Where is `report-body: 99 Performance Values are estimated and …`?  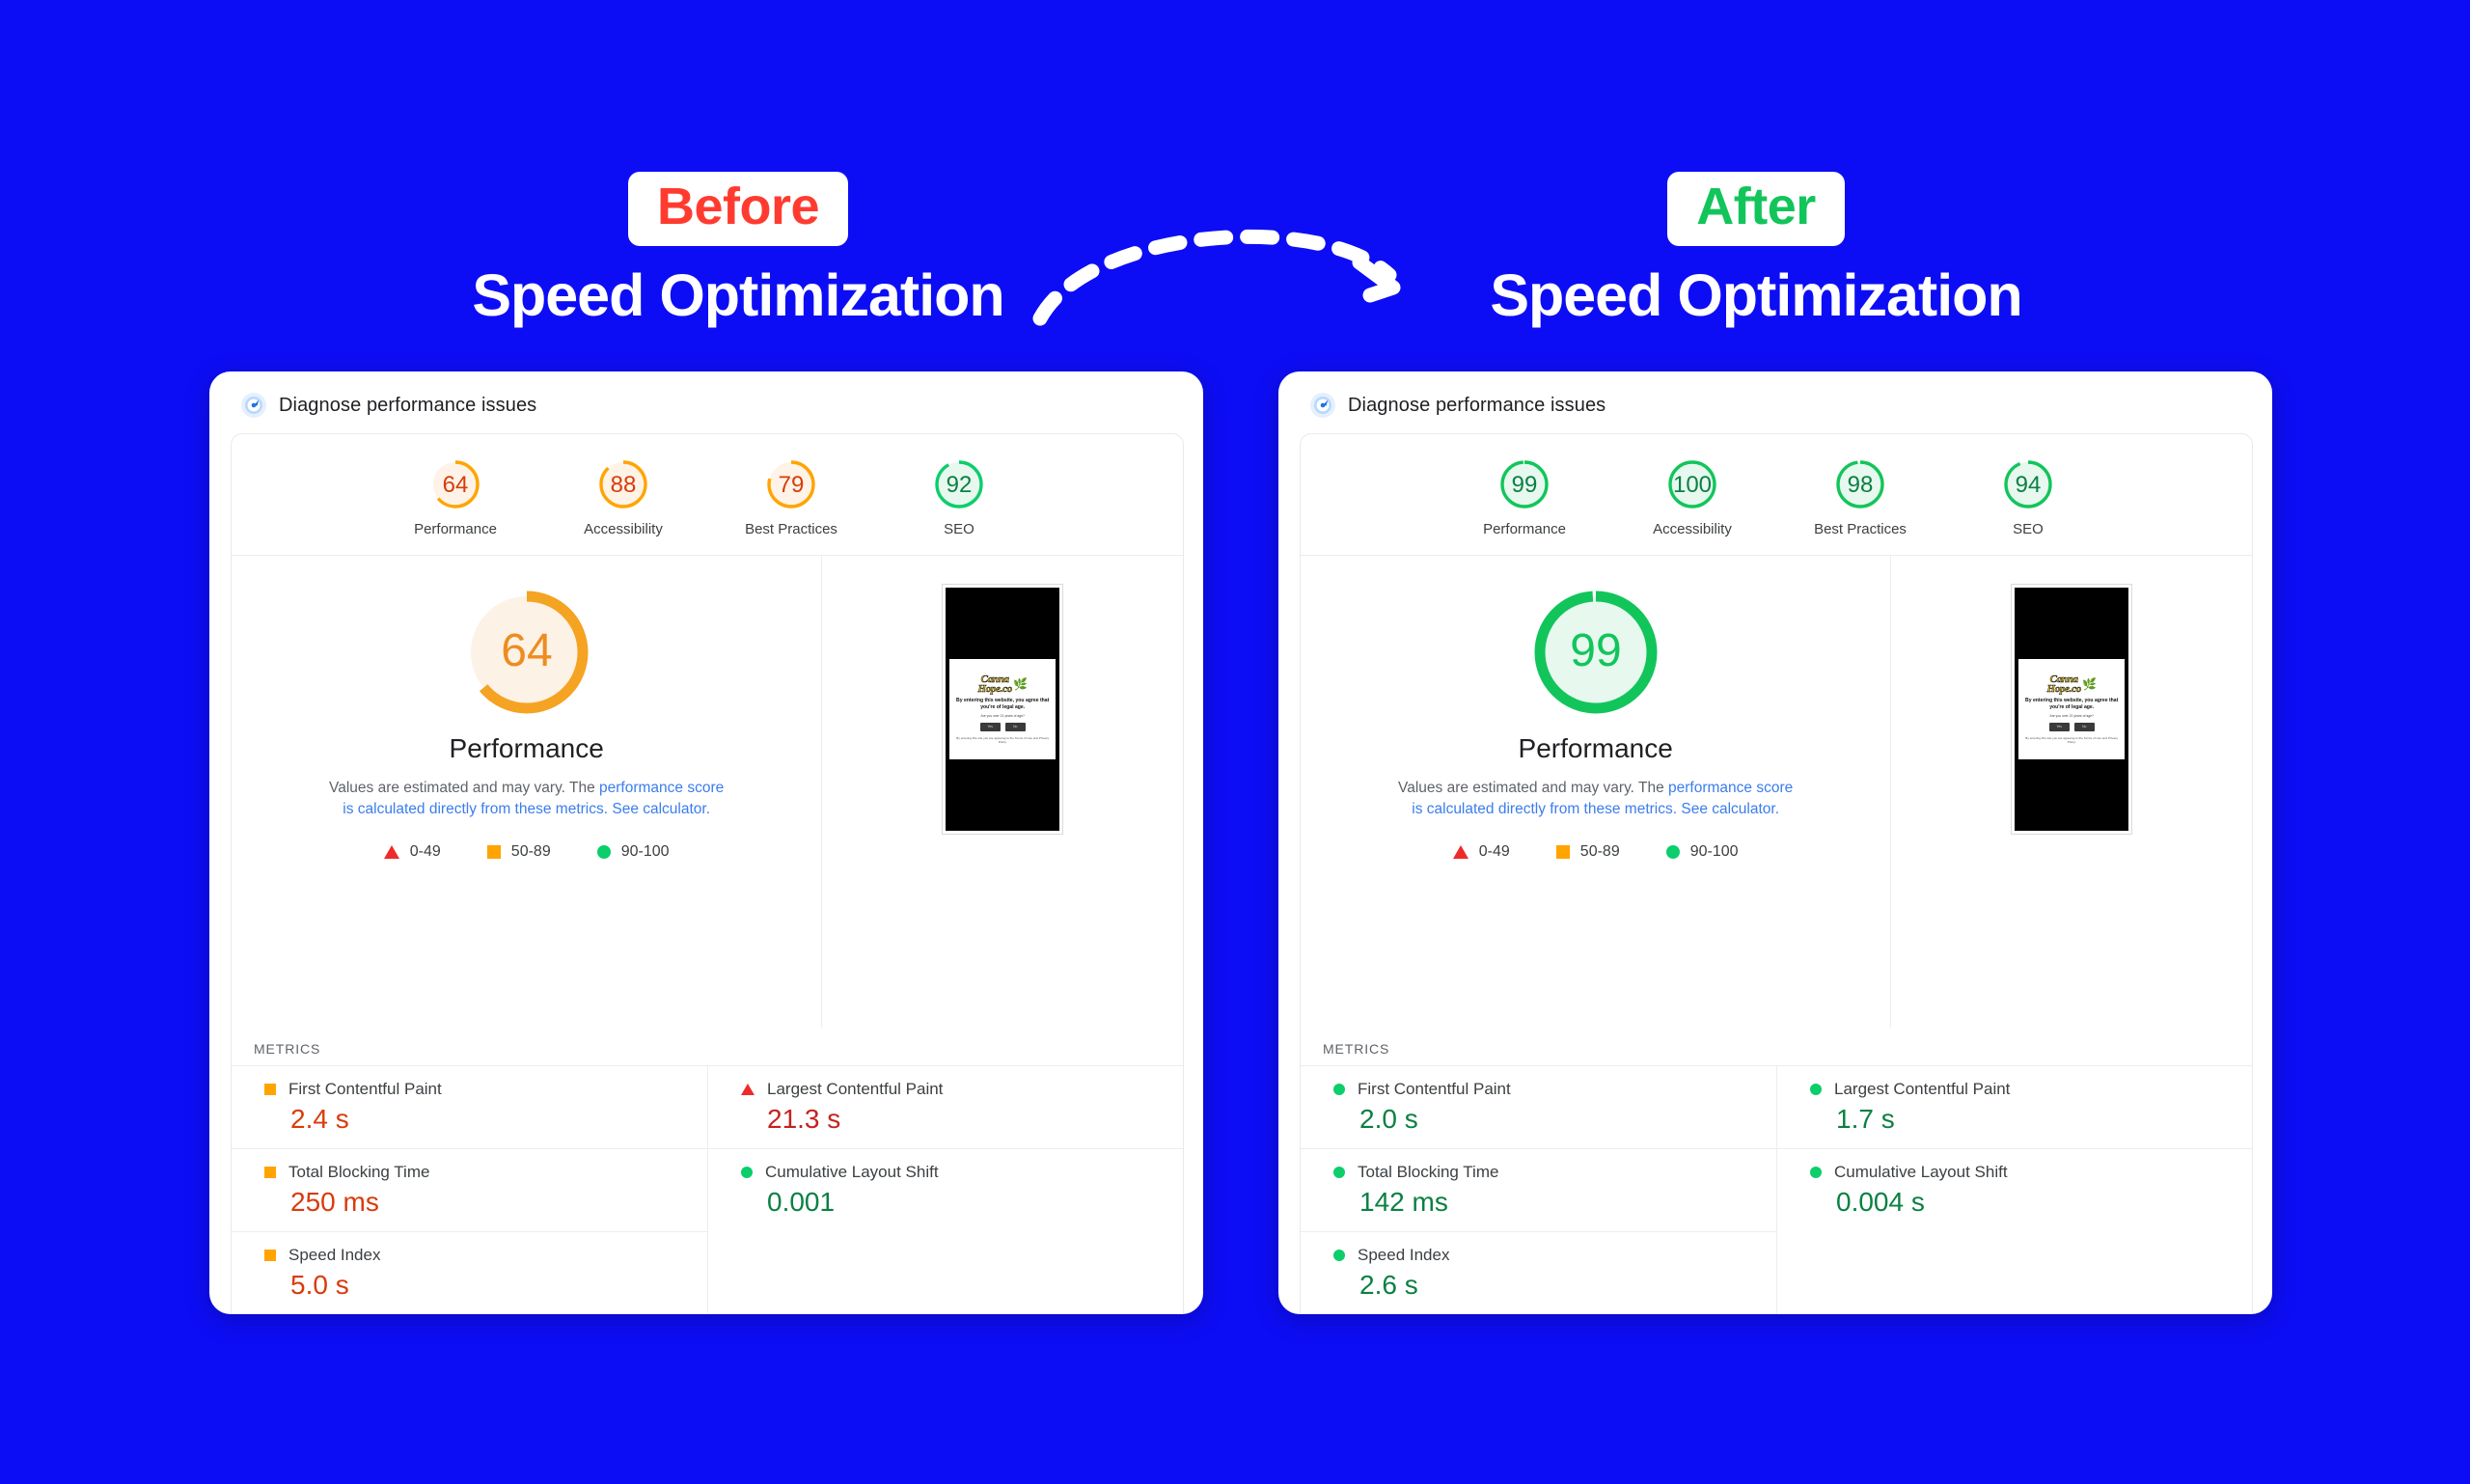 report-body: 99 Performance Values are estimated and … is located at coordinates (1776, 792).